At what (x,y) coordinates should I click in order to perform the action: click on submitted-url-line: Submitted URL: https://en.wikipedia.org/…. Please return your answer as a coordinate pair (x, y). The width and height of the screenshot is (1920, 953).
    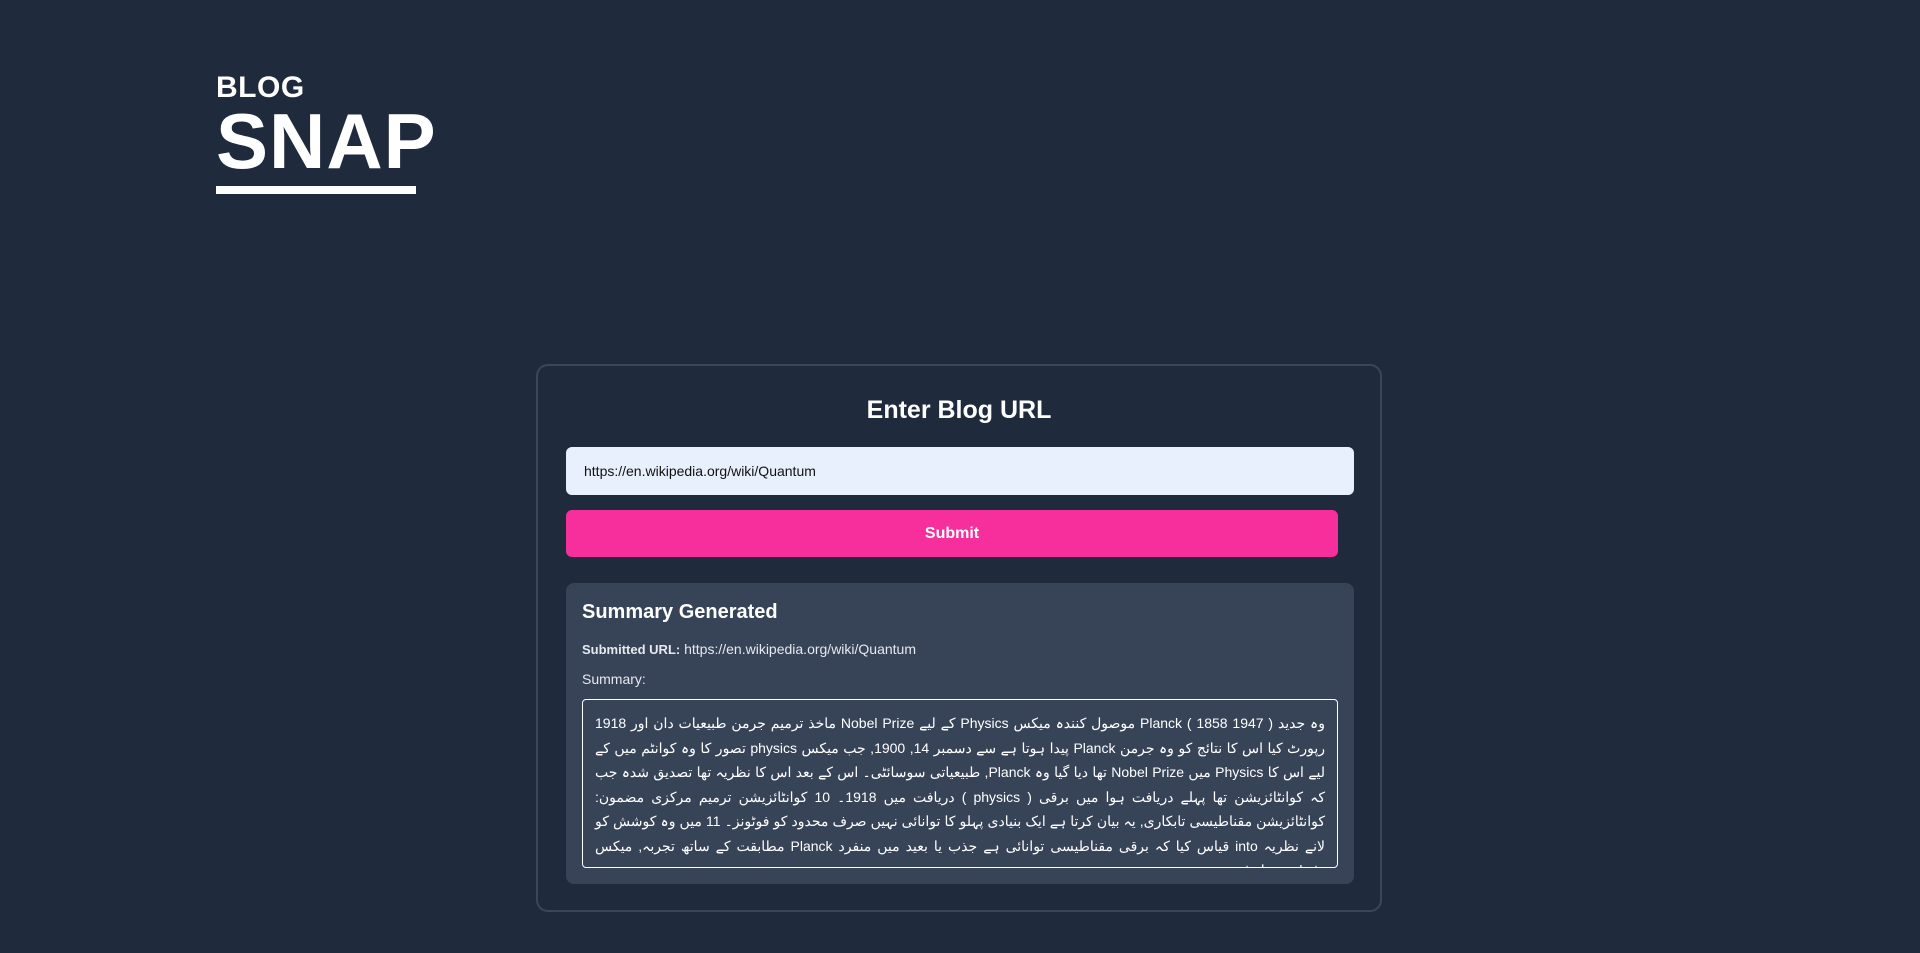
    Looking at the image, I should click on (749, 649).